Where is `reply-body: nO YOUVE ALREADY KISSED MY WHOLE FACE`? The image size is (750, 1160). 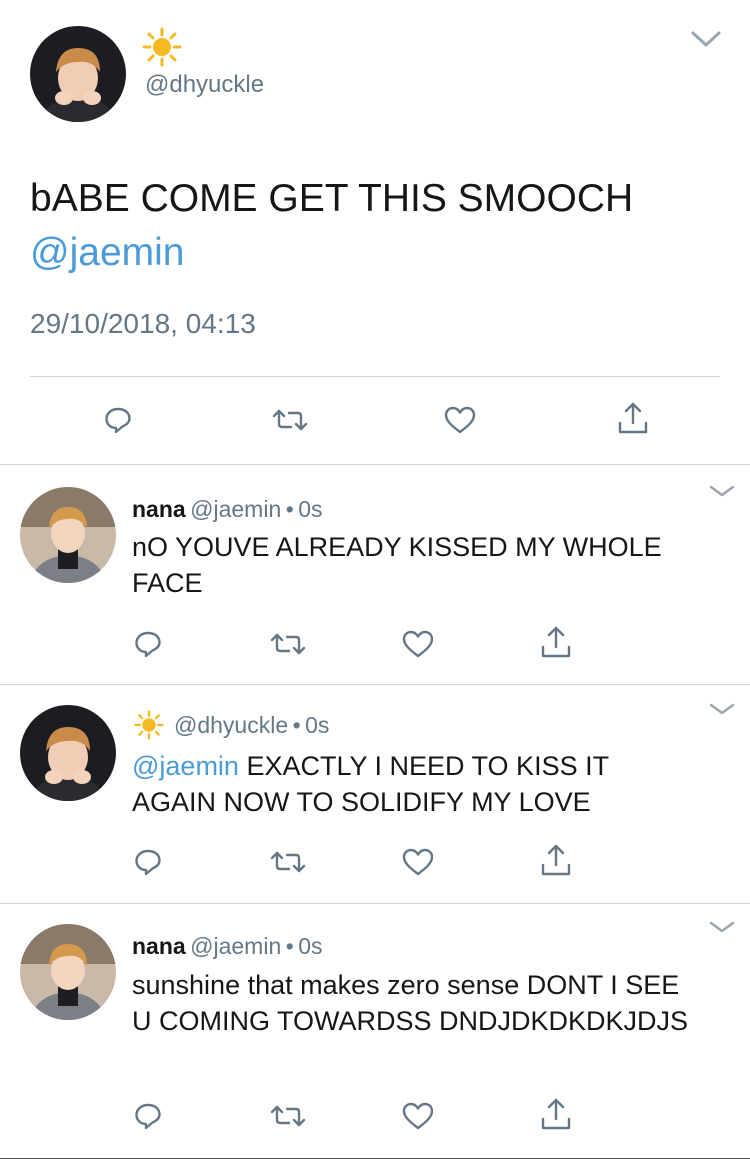
reply-body: nO YOUVE ALREADY KISSED MY WHOLE FACE is located at coordinates (397, 565).